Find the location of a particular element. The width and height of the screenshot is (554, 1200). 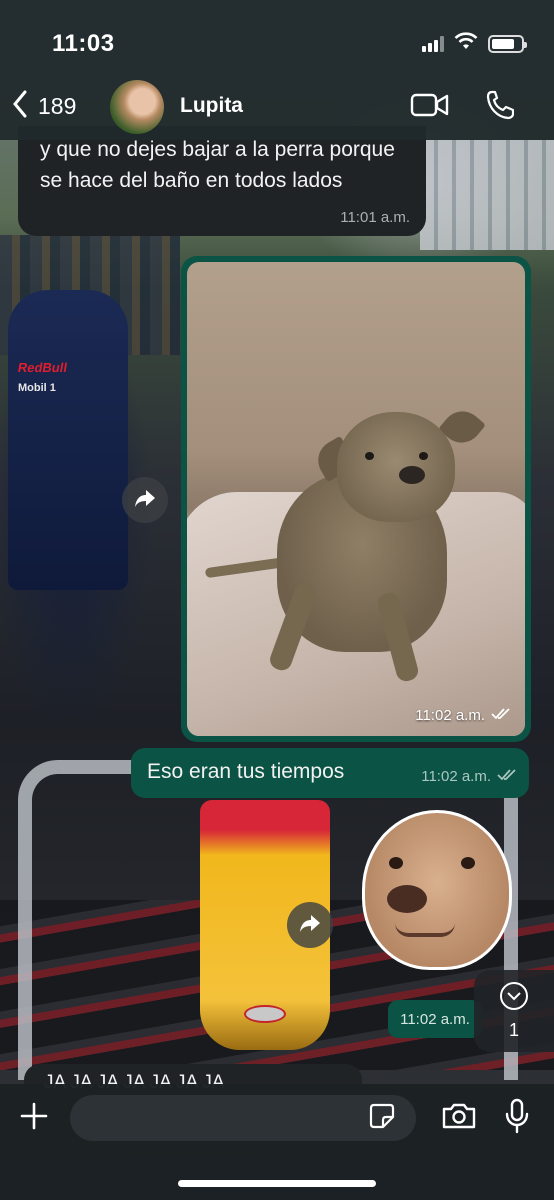

contact-name: Lupita is located at coordinates (211, 106).